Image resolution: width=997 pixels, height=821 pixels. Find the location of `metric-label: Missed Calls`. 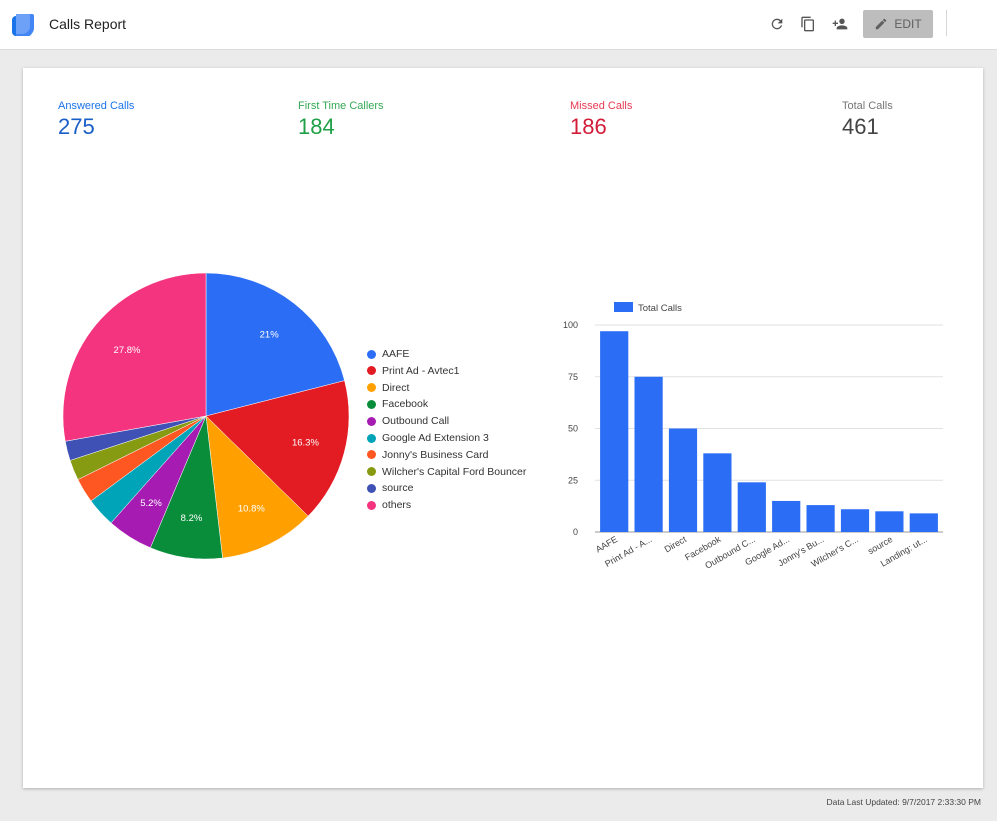

metric-label: Missed Calls is located at coordinates (601, 106).